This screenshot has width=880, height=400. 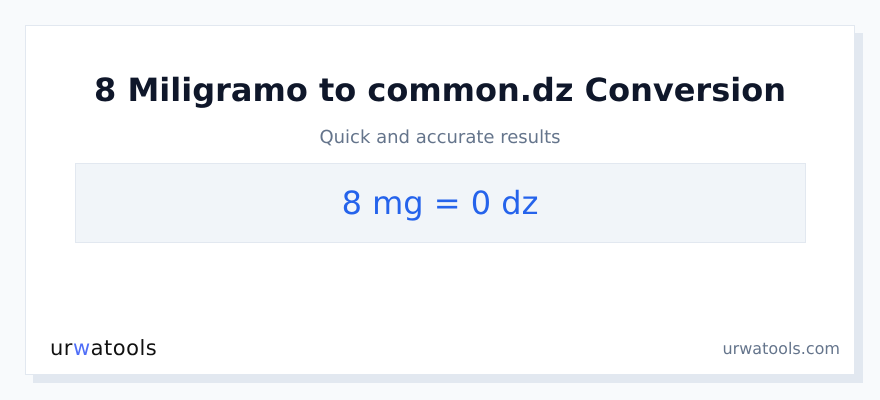 I want to click on logo: urwatools, so click(x=104, y=348).